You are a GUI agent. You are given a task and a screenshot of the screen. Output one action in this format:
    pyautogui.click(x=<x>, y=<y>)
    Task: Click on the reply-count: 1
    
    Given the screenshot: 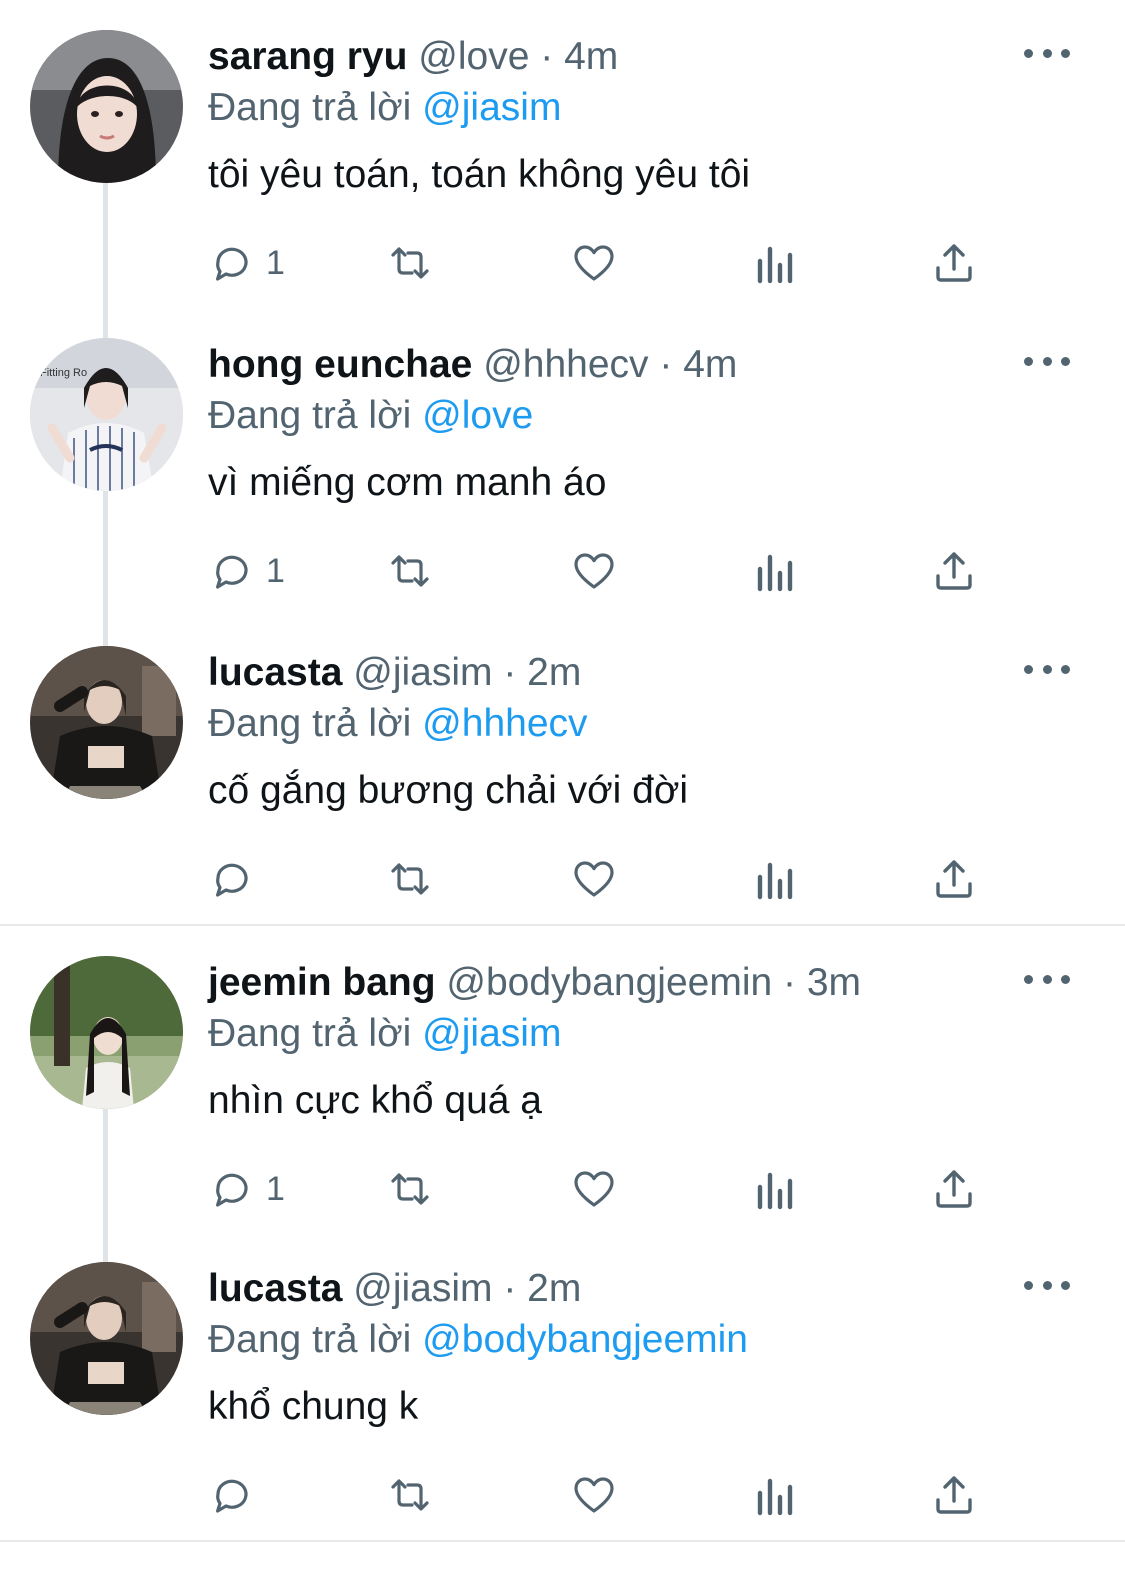 What is the action you would take?
    pyautogui.click(x=275, y=570)
    